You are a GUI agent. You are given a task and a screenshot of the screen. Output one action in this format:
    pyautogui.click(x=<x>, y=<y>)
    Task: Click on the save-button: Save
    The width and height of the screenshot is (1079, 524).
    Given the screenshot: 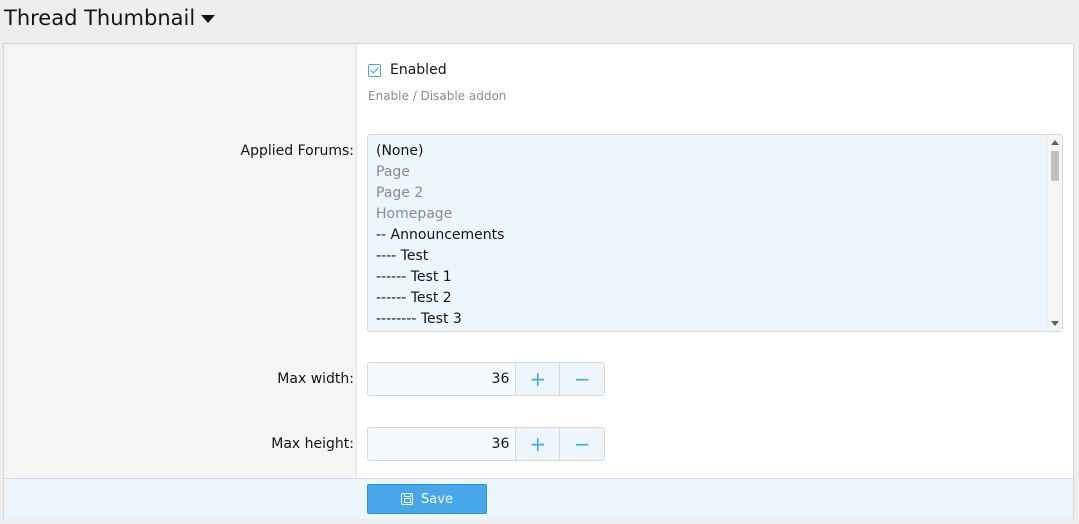 What is the action you would take?
    pyautogui.click(x=427, y=499)
    